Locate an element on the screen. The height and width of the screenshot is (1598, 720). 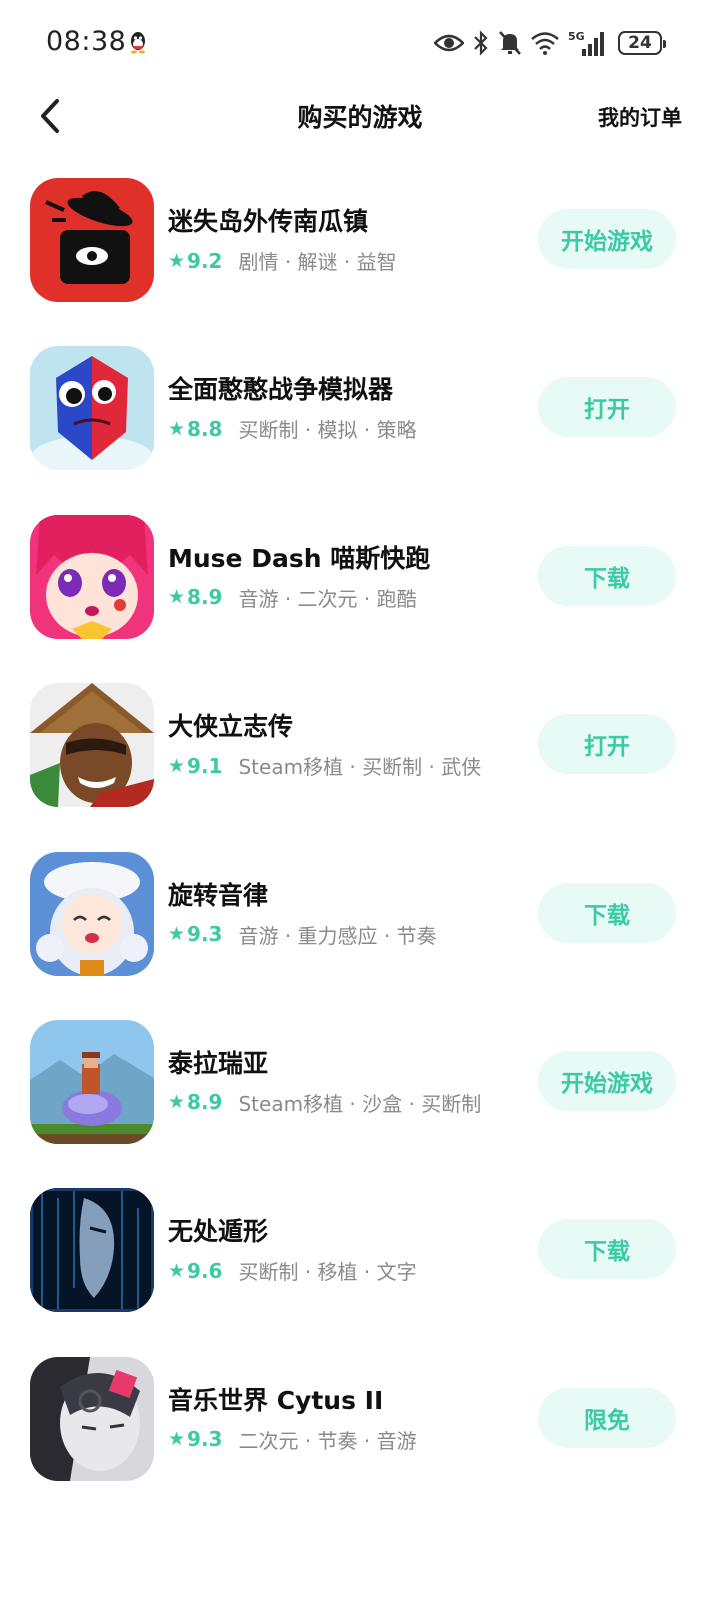
game-icon-cytus-ii is located at coordinates (92, 1418).